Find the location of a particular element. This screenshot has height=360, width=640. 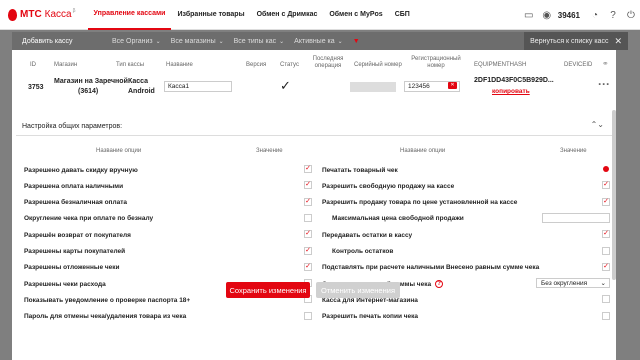

option-row: Максимальная цена свободной продажи is located at coordinates (398, 219).